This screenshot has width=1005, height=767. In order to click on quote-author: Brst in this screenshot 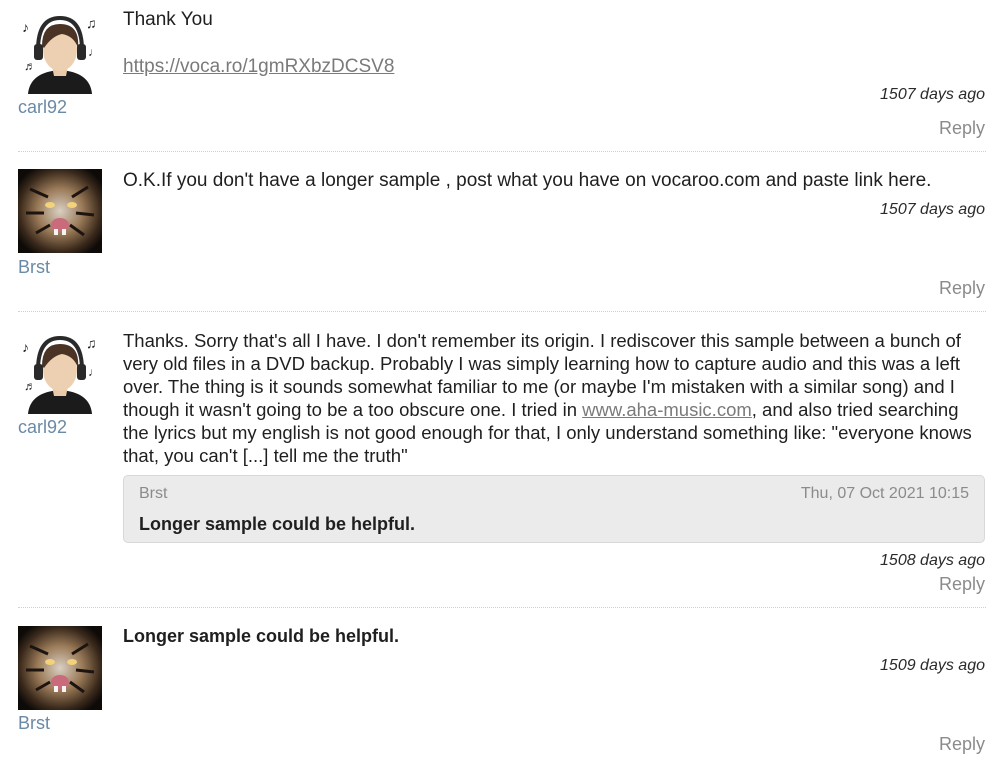, I will do `click(153, 493)`.